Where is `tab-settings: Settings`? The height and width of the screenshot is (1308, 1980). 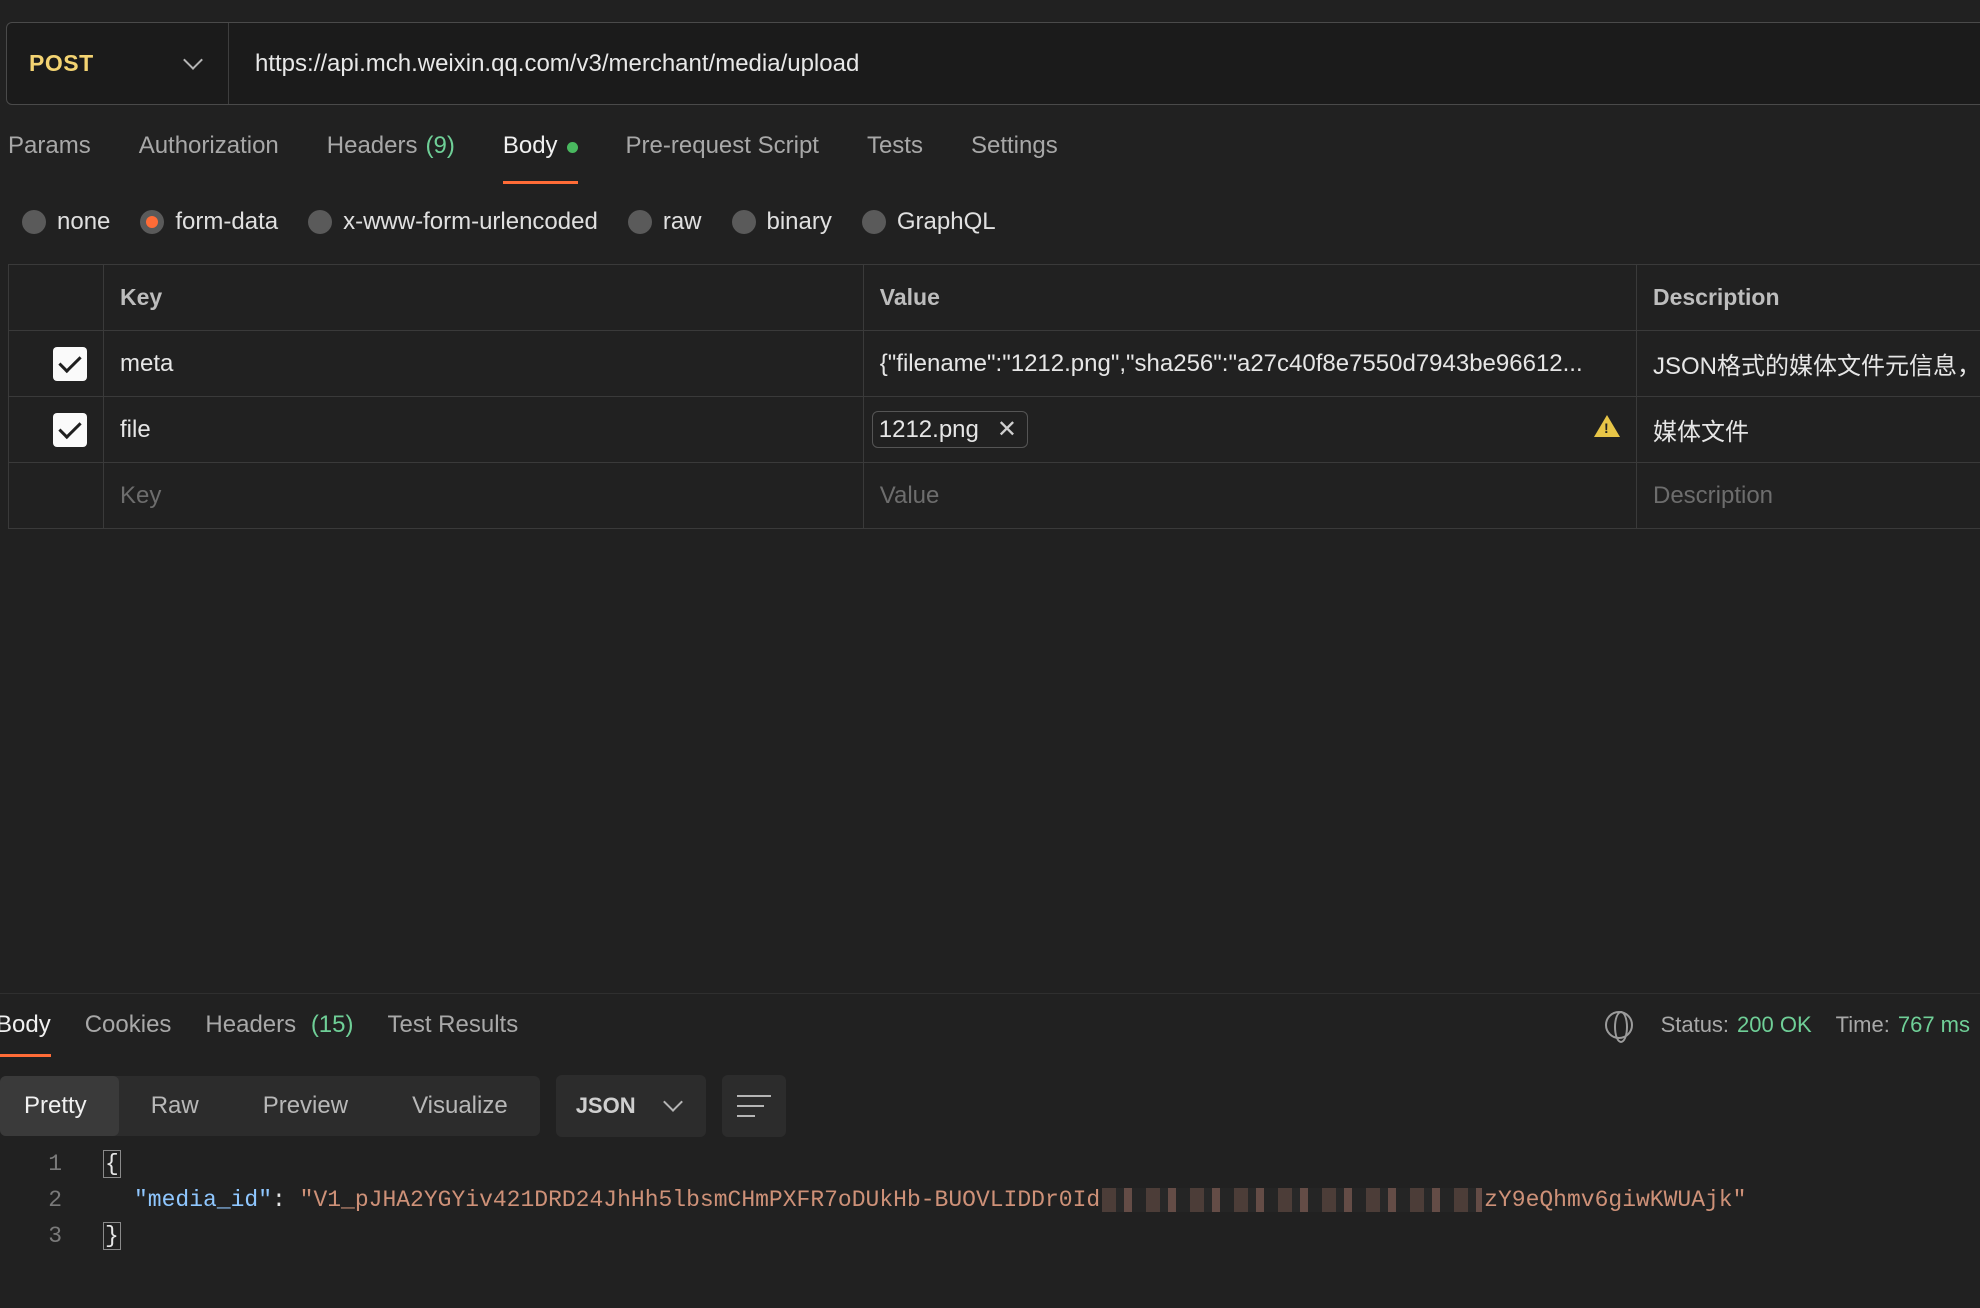
tab-settings: Settings is located at coordinates (1014, 158).